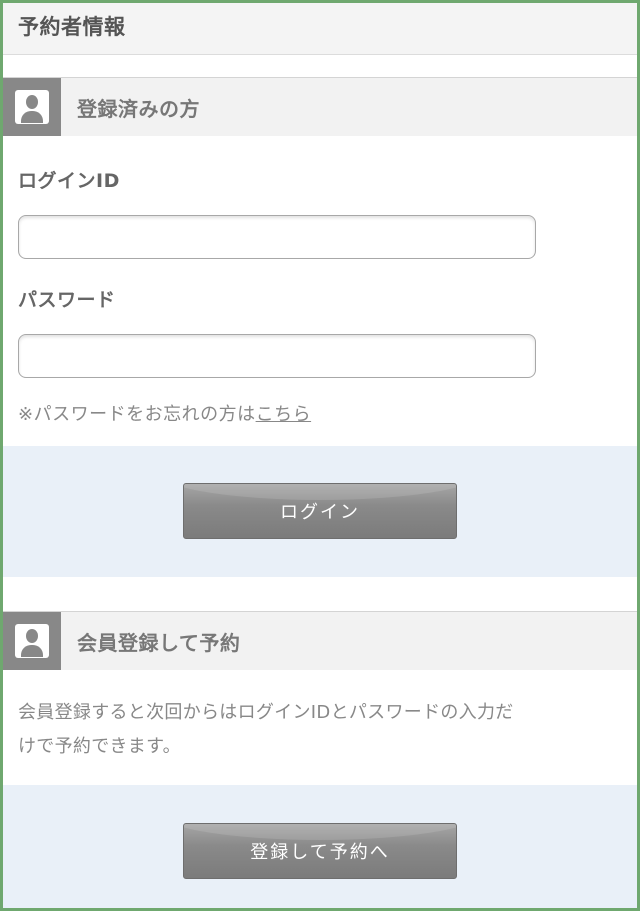 The image size is (640, 911). What do you see at coordinates (99, 746) in the screenshot?
I see `register-description-line: けで予約できます。` at bounding box center [99, 746].